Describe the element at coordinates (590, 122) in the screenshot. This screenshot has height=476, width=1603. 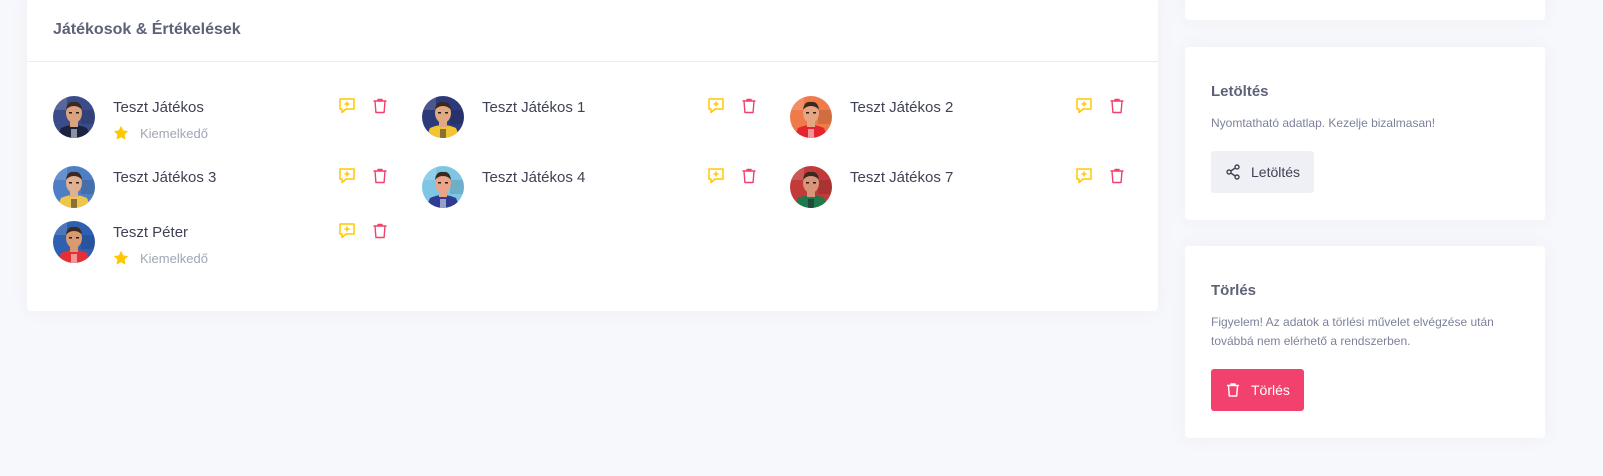
I see `player-item: Teszt Játékos 1` at that location.